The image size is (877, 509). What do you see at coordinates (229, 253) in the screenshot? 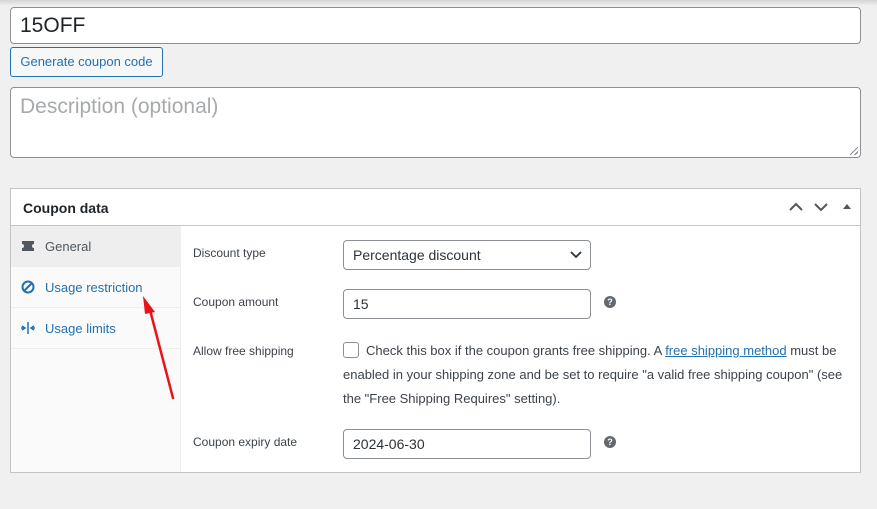
I see `discount-type-label: Discount type` at bounding box center [229, 253].